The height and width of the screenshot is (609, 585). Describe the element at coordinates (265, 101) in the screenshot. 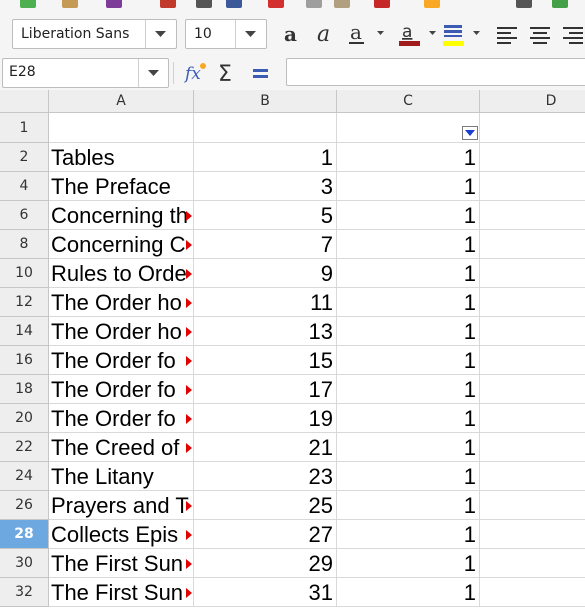

I see `column-header-b: B` at that location.